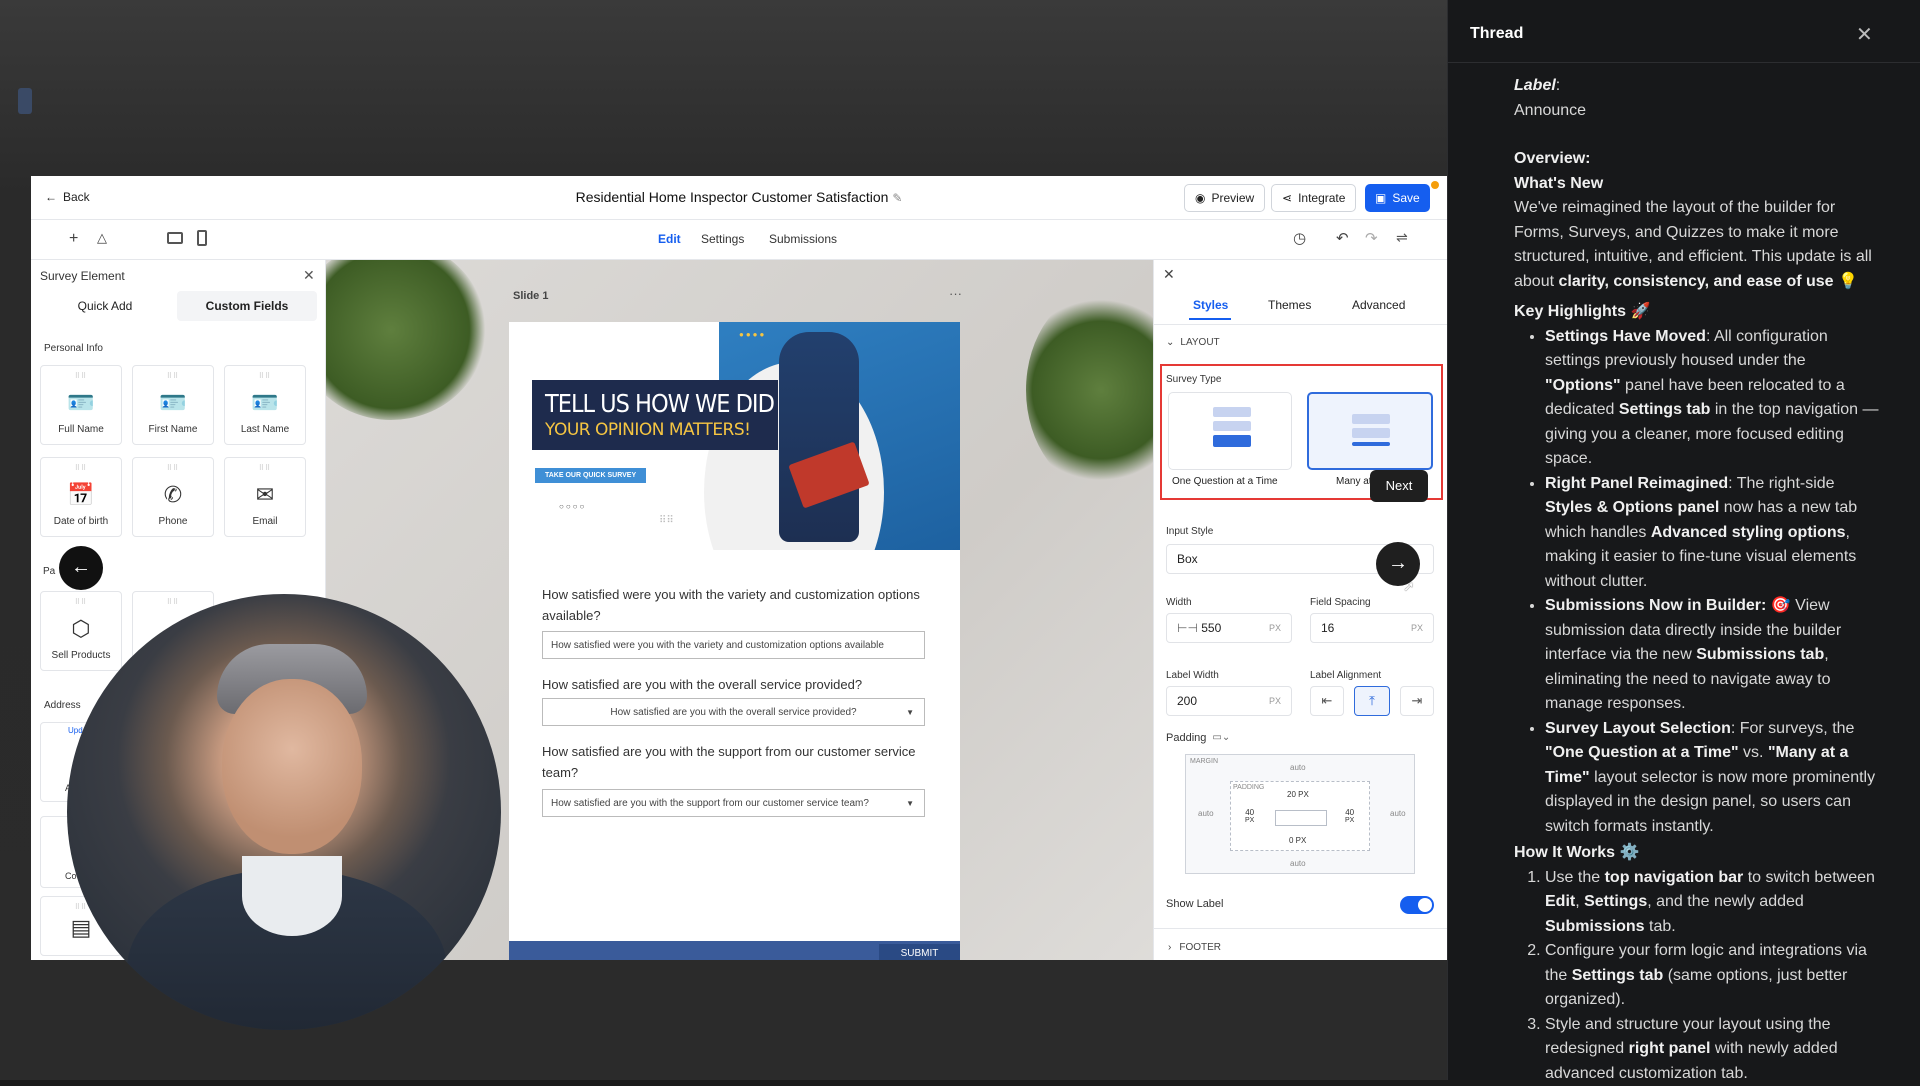 Image resolution: width=1920 pixels, height=1086 pixels. Describe the element at coordinates (292, 766) in the screenshot. I see `presenter-face` at that location.